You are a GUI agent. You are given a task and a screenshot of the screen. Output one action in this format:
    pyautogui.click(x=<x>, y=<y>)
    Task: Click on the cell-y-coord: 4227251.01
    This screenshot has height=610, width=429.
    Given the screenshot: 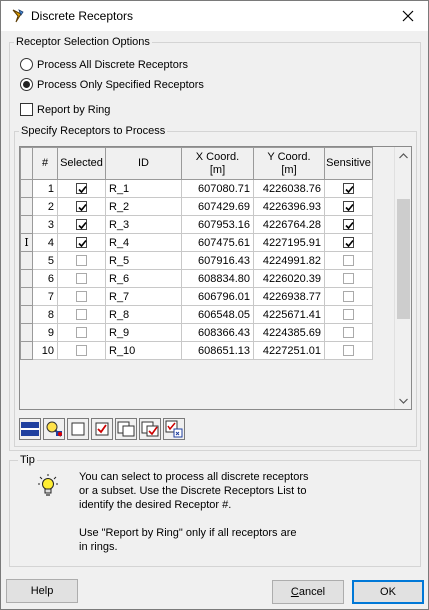 What is the action you would take?
    pyautogui.click(x=289, y=350)
    